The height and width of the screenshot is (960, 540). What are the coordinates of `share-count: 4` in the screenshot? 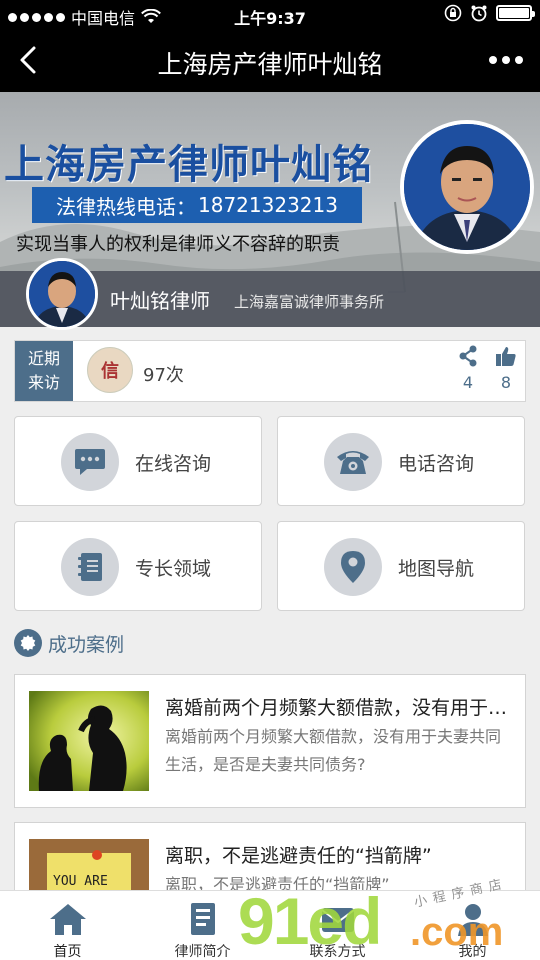 It's located at (468, 382).